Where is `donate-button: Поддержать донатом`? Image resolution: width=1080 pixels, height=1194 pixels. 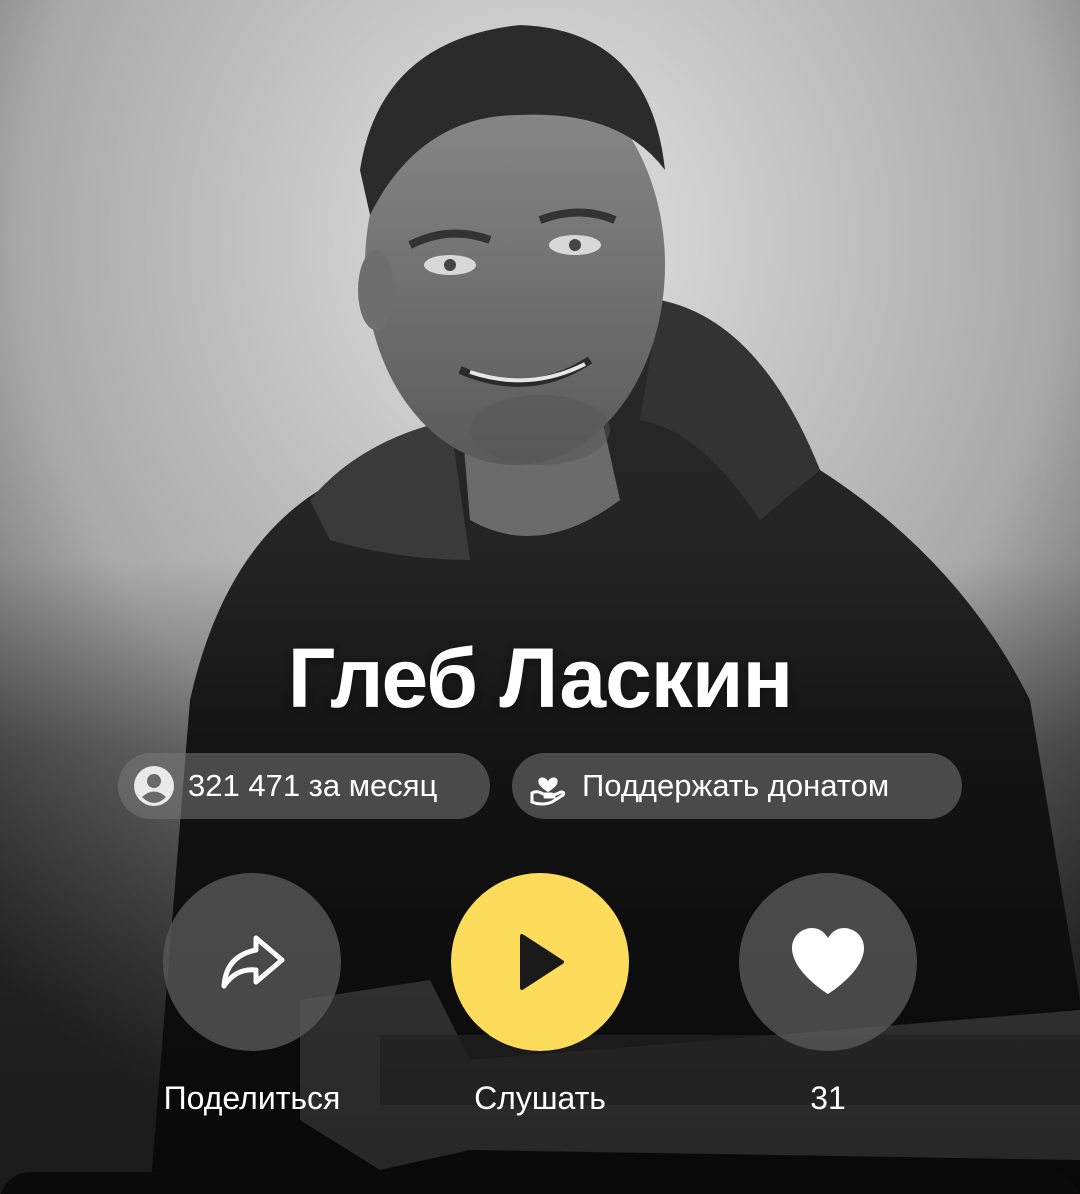 donate-button: Поддержать донатом is located at coordinates (737, 786).